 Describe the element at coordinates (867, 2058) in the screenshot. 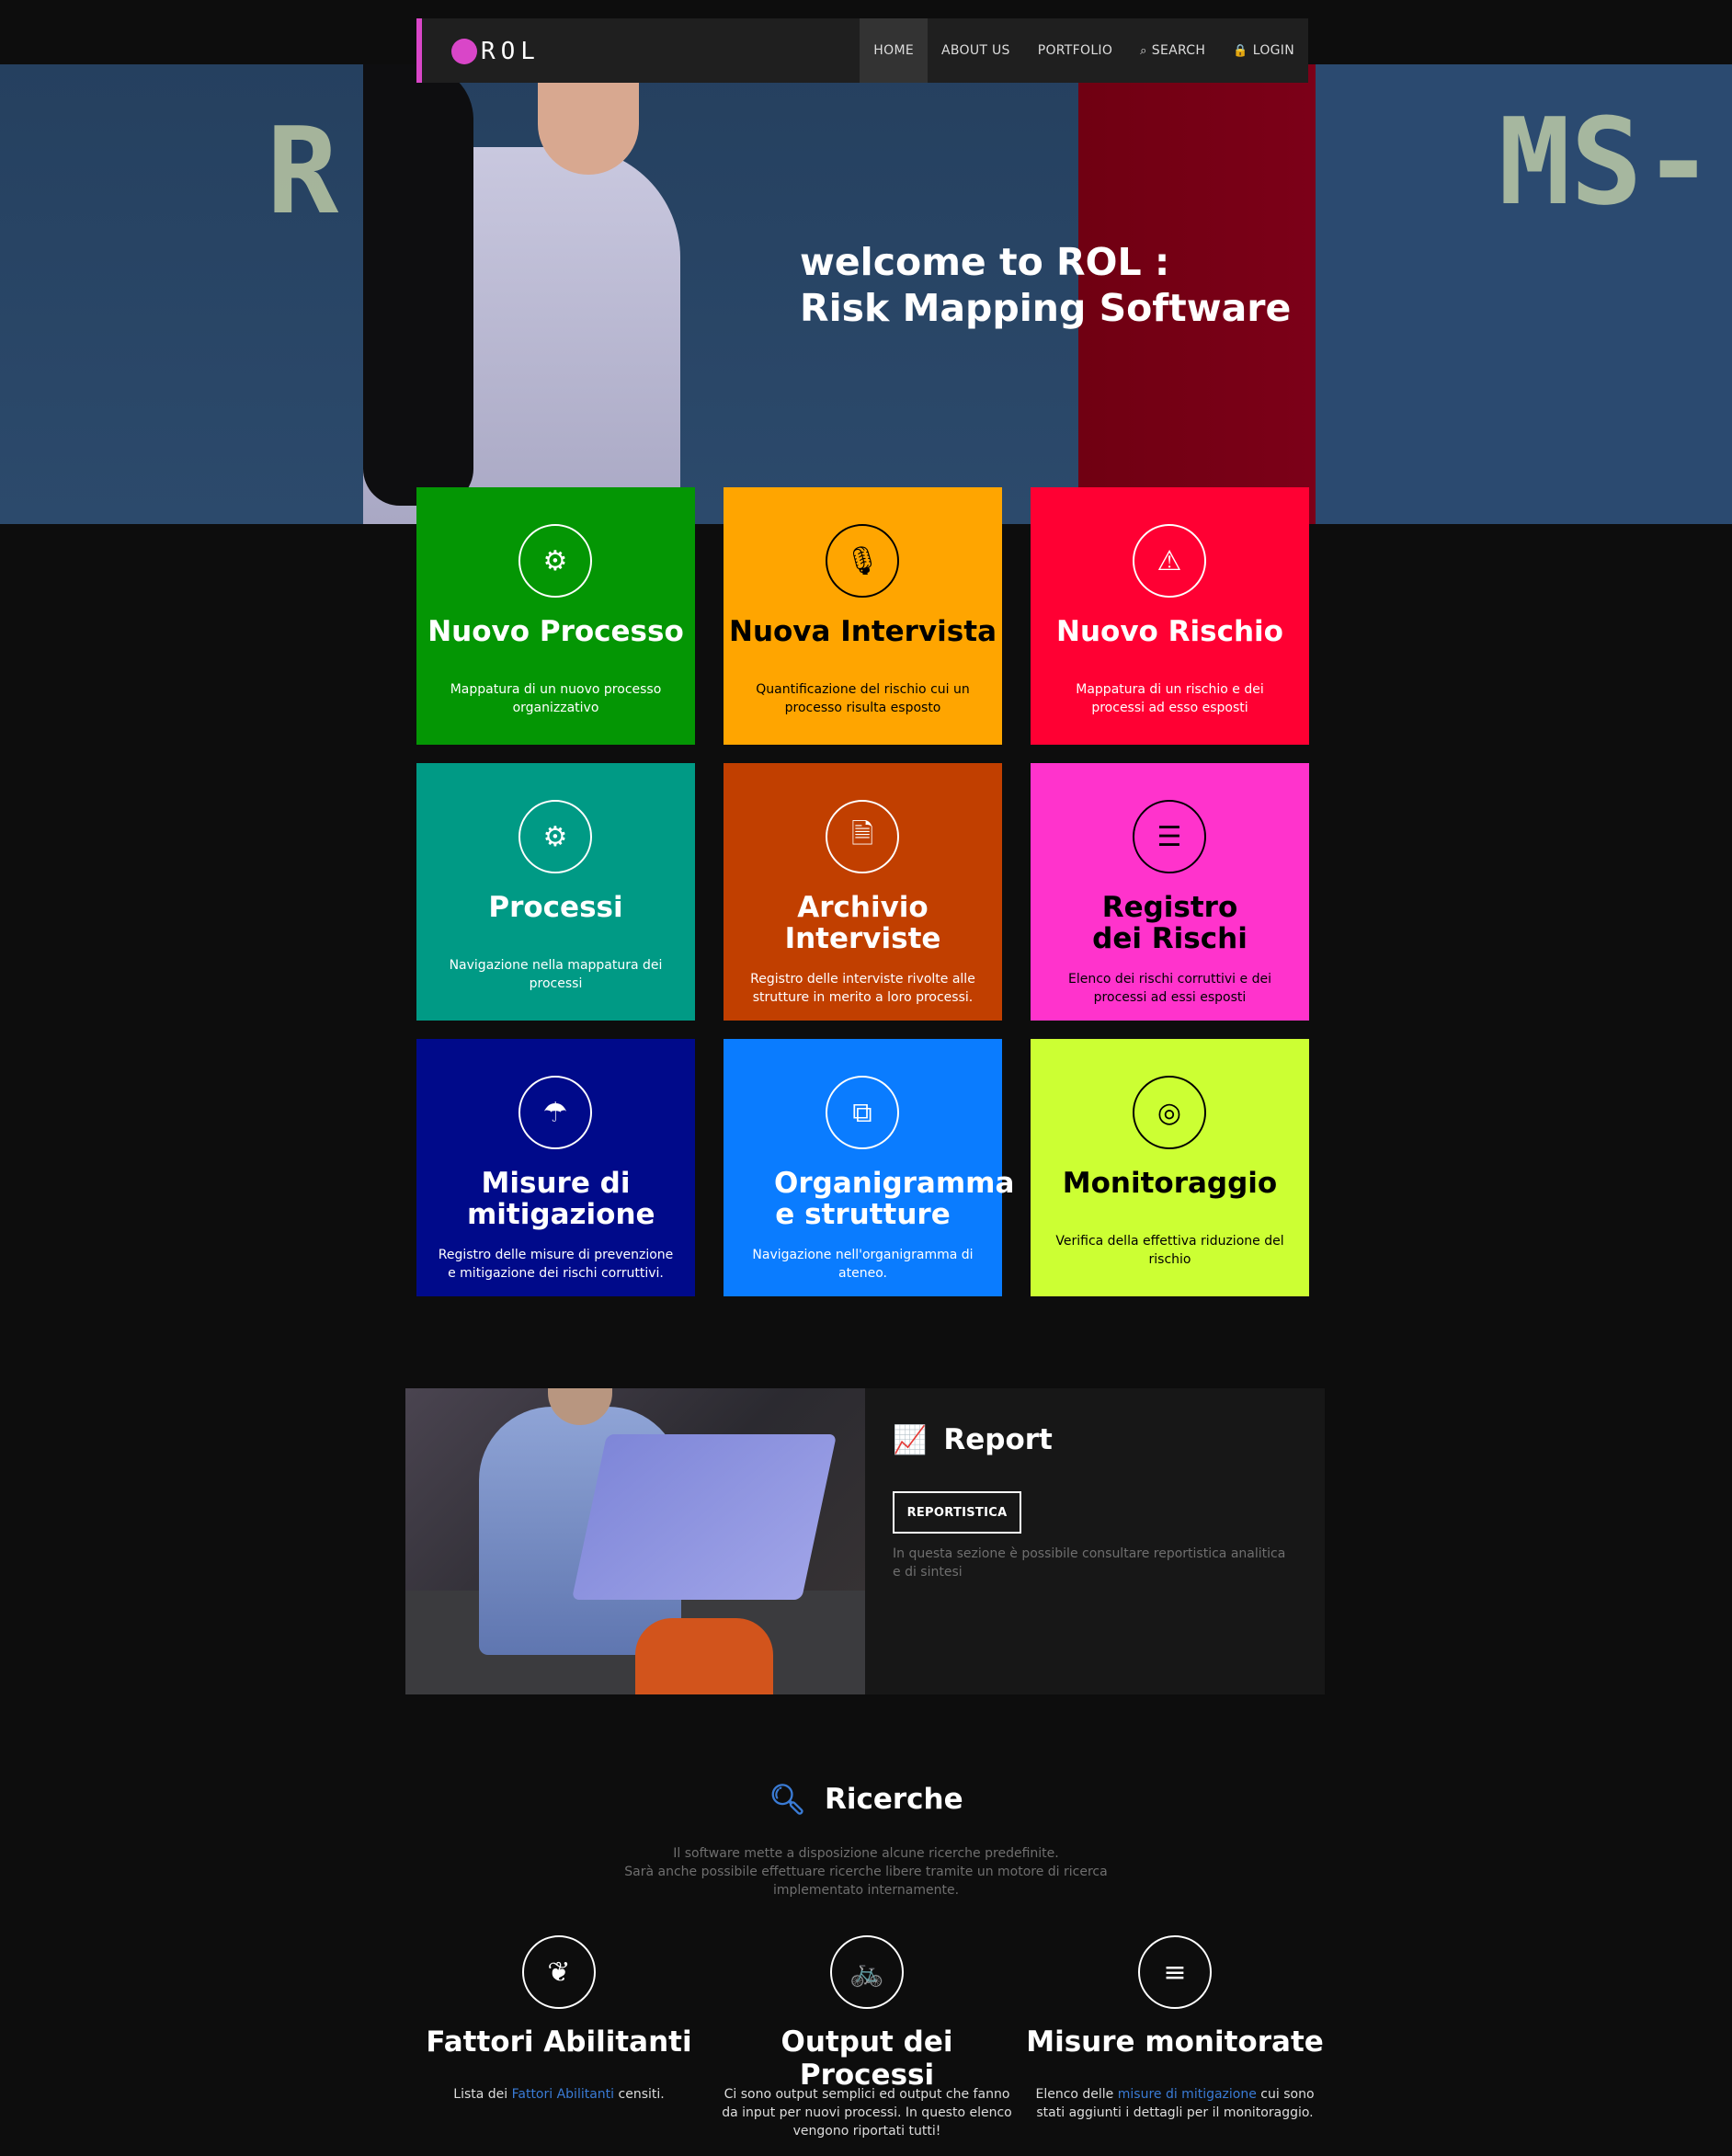

I see `feature-title: Output dei Processi` at that location.